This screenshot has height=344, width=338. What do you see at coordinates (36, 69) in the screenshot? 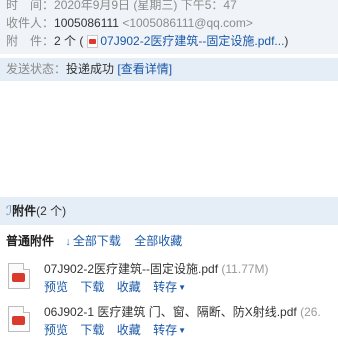
I see `send-status-label: 发送状态：` at bounding box center [36, 69].